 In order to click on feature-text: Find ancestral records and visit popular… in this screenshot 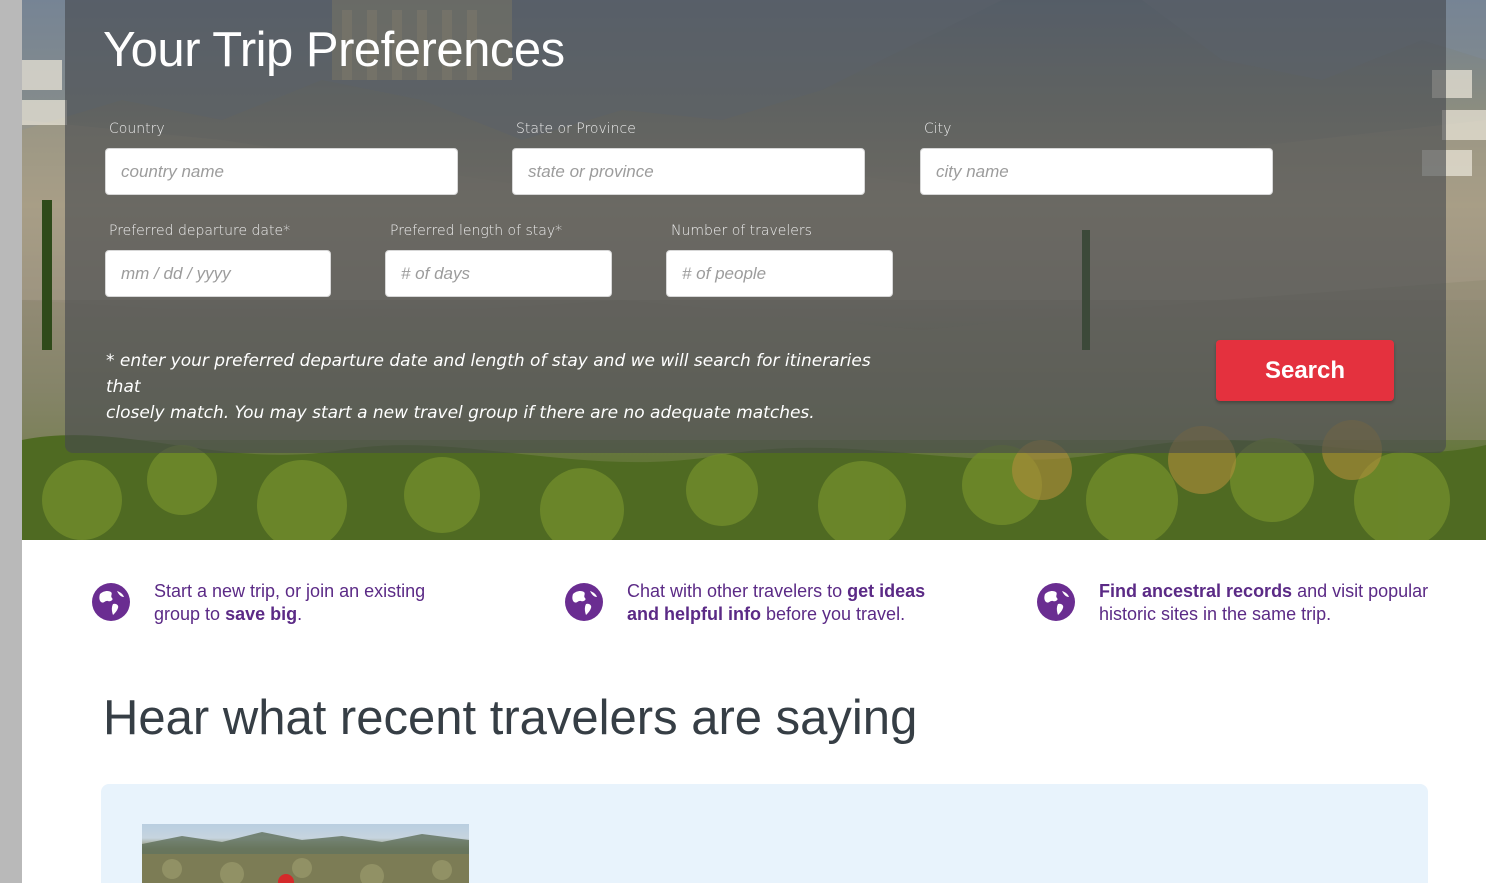, I will do `click(1264, 603)`.